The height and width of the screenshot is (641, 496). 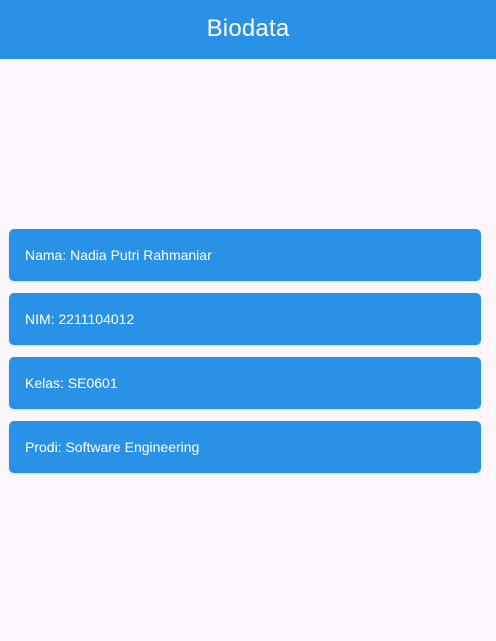 What do you see at coordinates (245, 319) in the screenshot?
I see `biodata-card-nim: NIM: 2211104012` at bounding box center [245, 319].